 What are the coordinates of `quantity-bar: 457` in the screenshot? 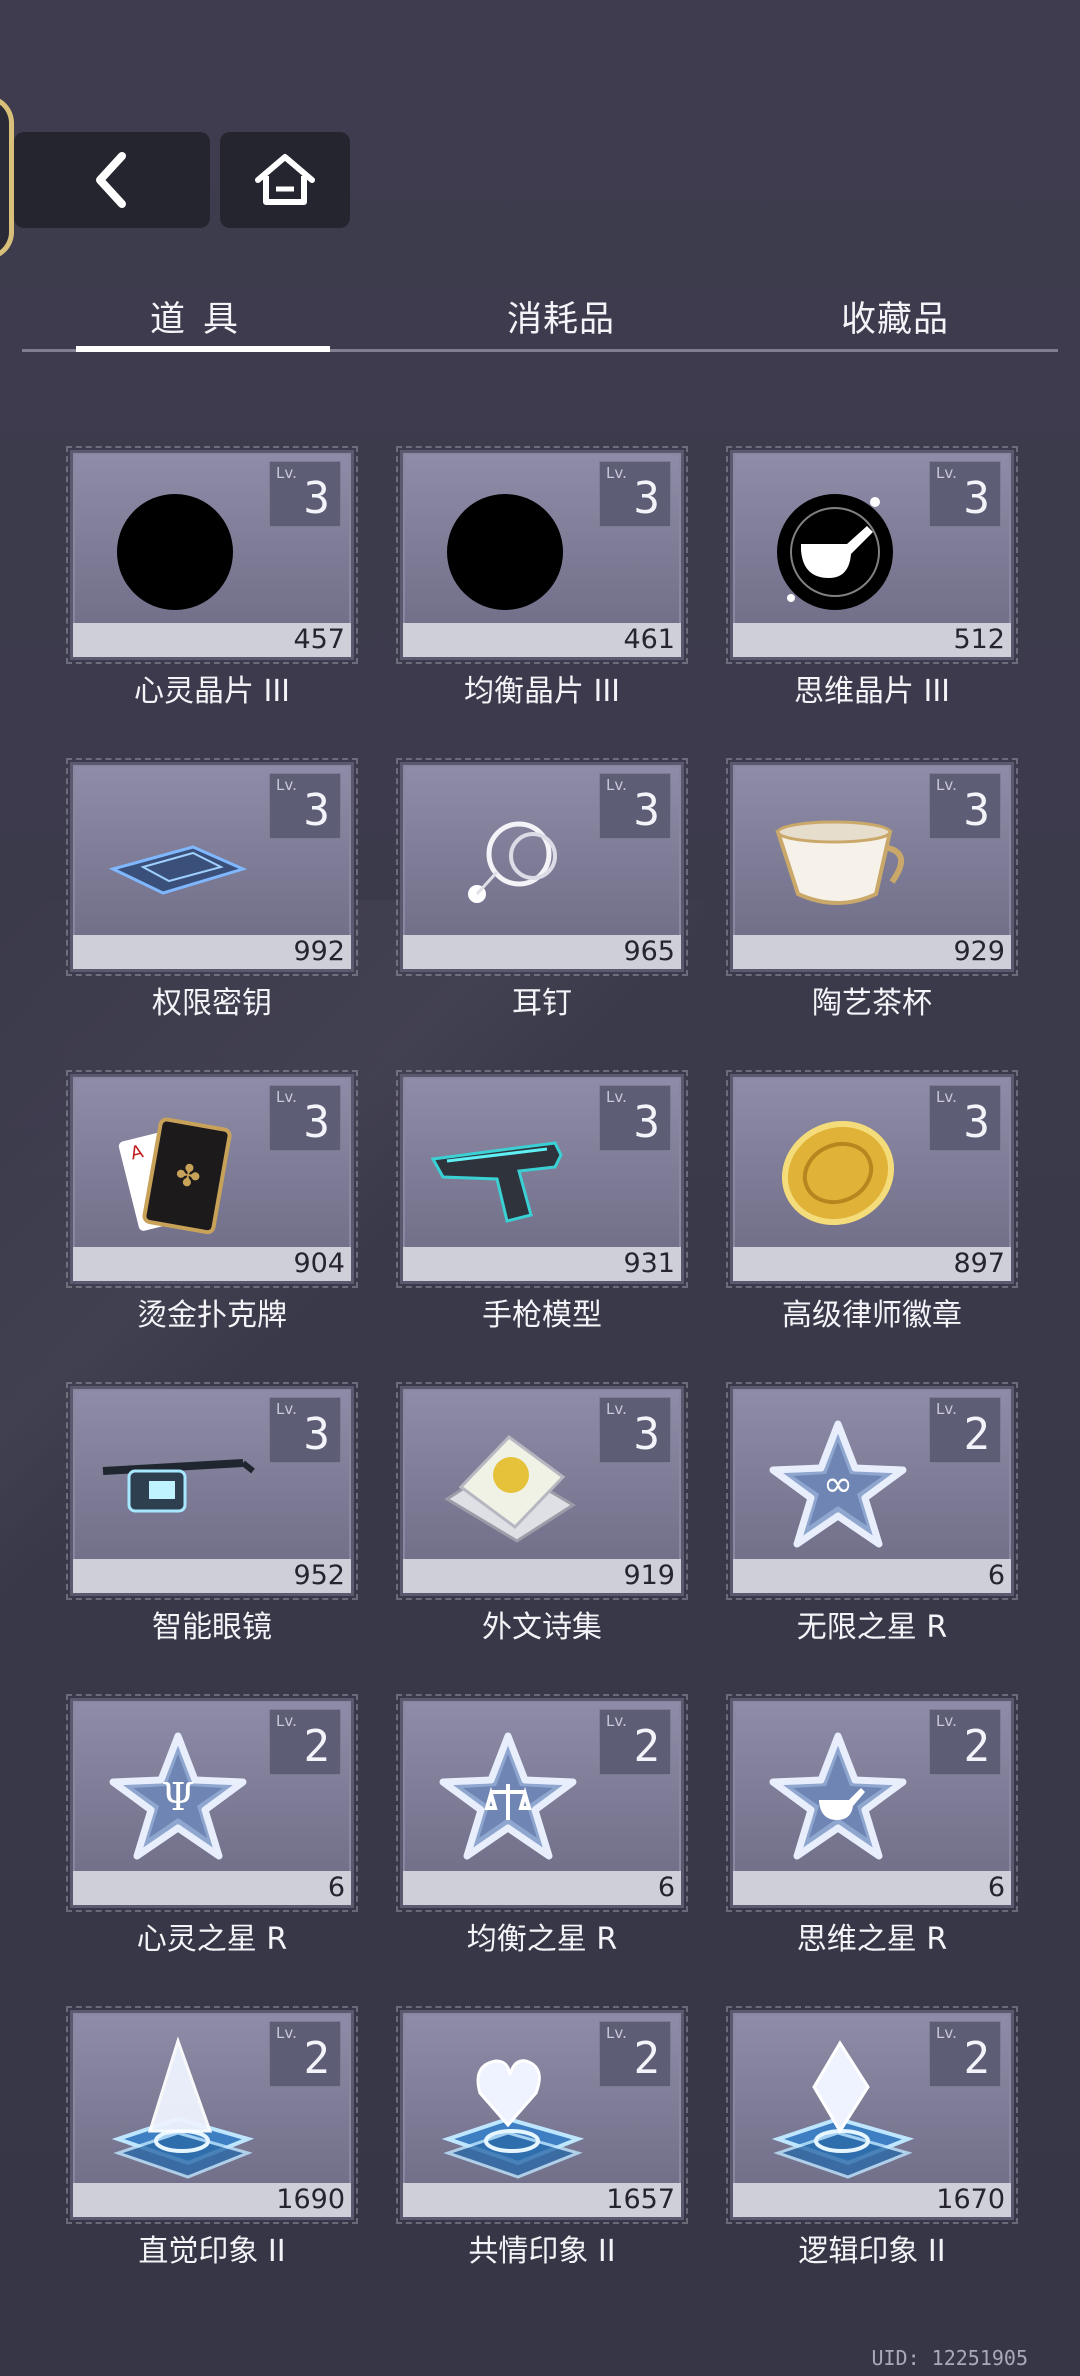 It's located at (212, 640).